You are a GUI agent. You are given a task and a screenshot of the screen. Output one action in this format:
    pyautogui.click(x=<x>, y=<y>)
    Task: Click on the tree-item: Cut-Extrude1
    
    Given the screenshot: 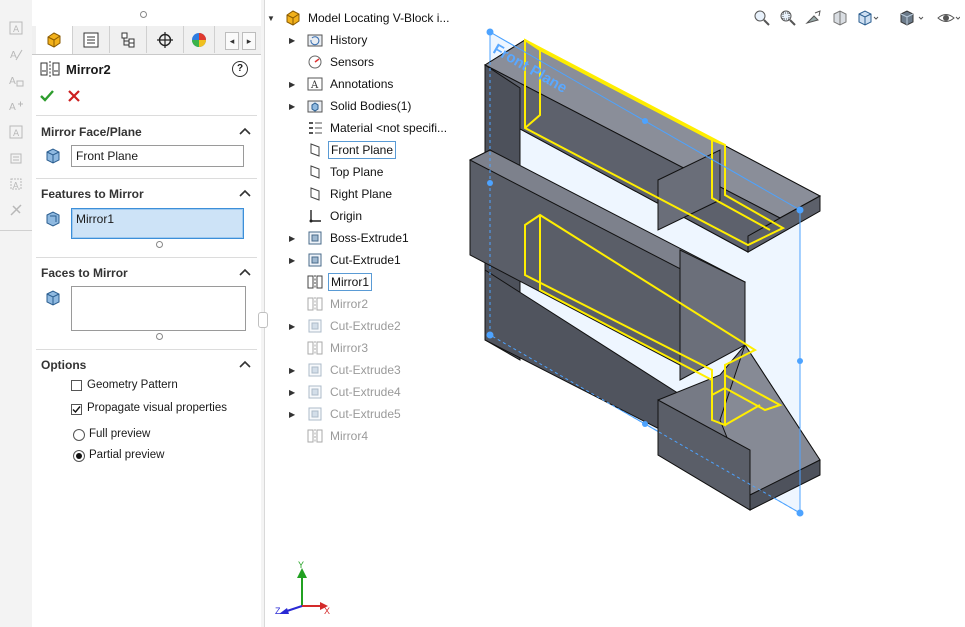 What is the action you would take?
    pyautogui.click(x=355, y=260)
    